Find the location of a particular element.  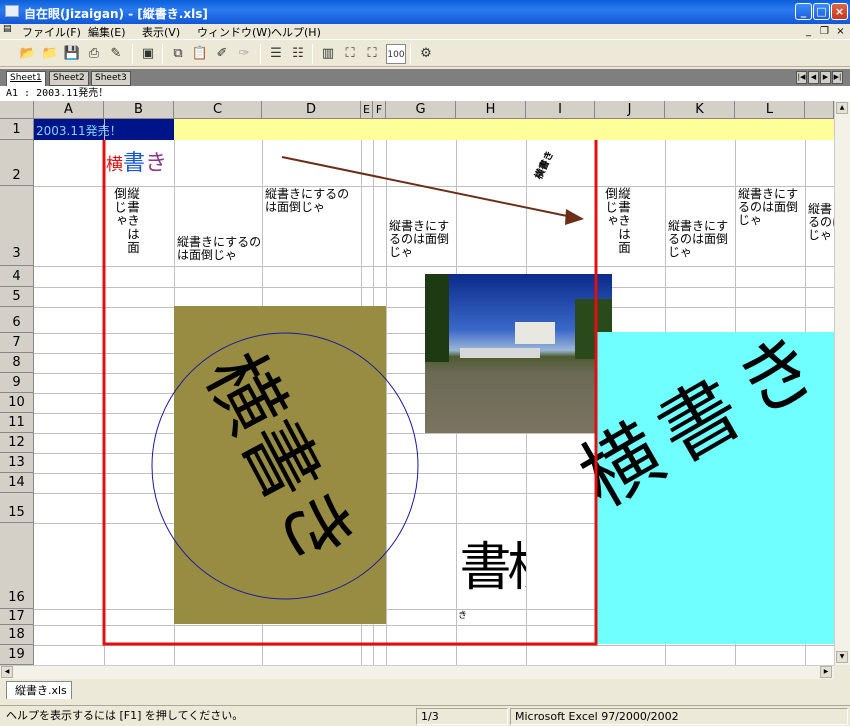

title-bar: 自在眼(Jizaigan) - [縦書き.xls] _ □ × is located at coordinates (425, 12).